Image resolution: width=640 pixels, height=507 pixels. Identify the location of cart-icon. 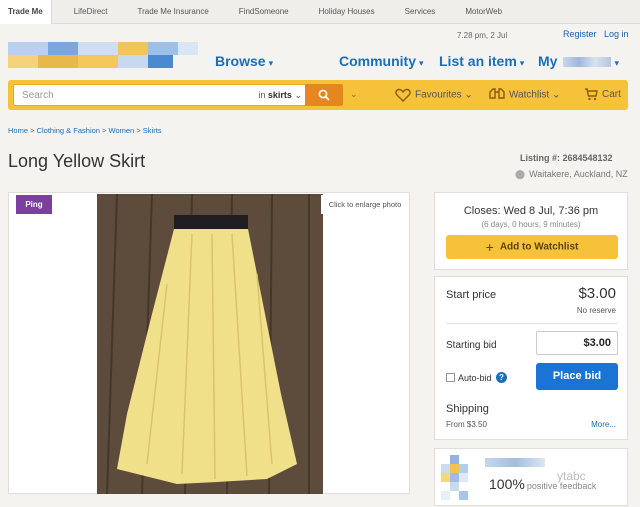
(591, 94).